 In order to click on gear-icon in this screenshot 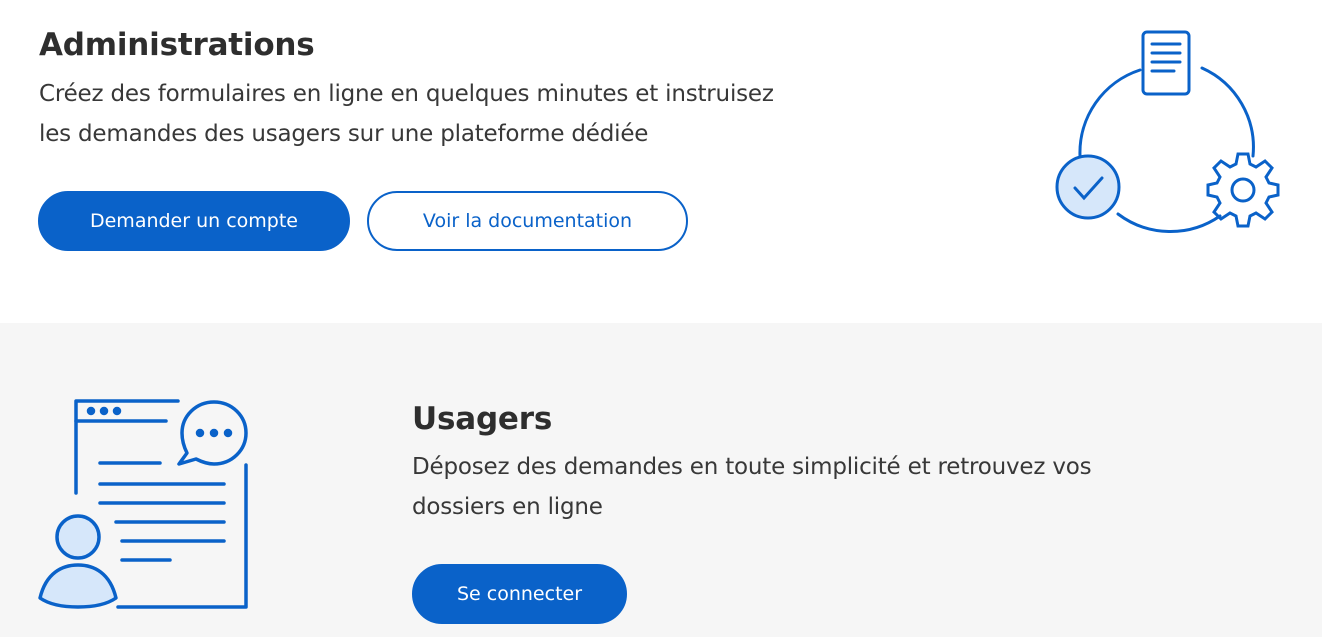, I will do `click(1243, 190)`.